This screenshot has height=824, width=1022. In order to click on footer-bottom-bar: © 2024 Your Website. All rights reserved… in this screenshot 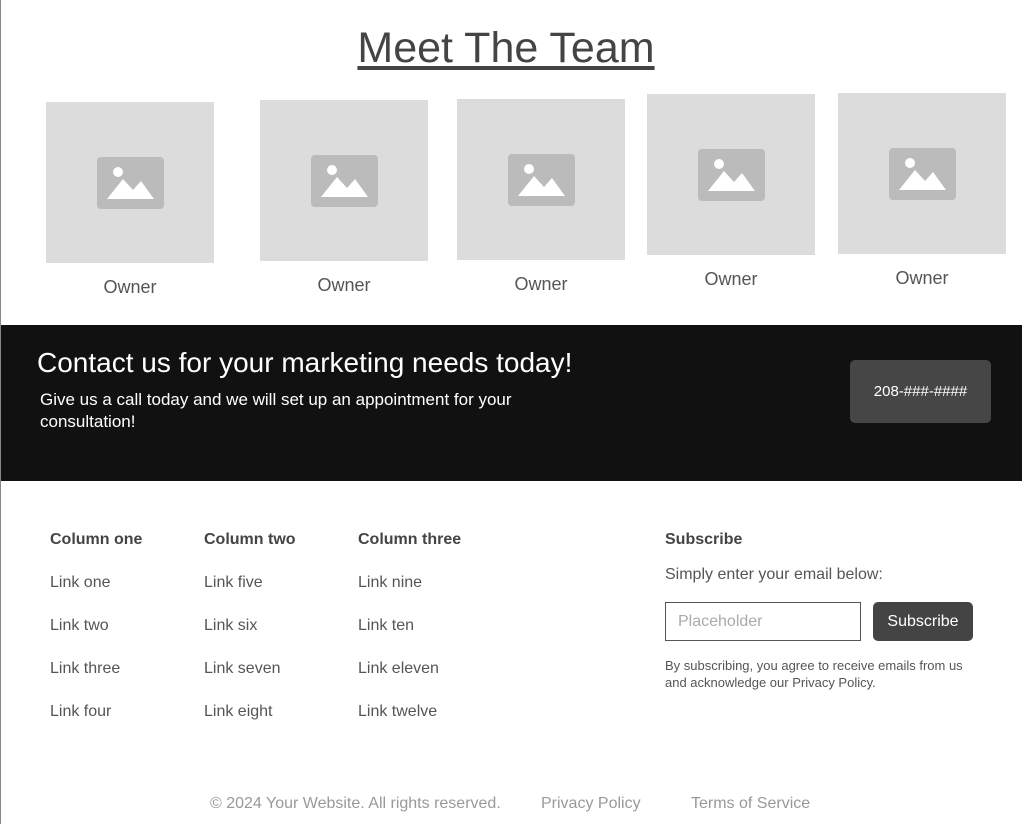, I will do `click(511, 805)`.